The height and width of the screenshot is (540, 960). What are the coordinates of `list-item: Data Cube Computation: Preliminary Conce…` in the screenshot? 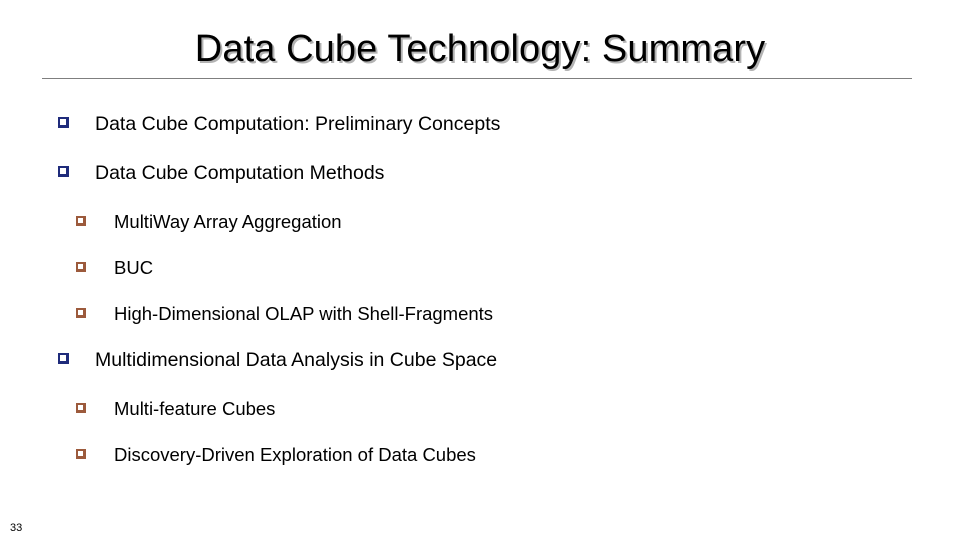 It's located at (480, 136).